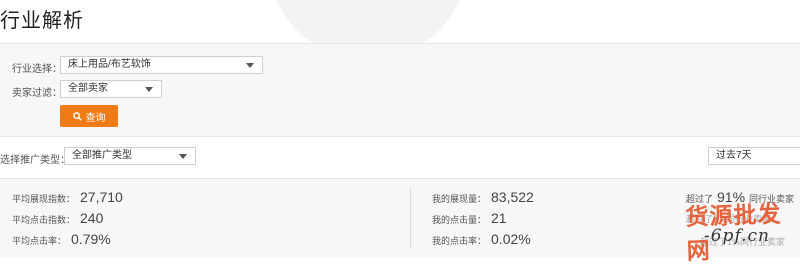 The image size is (800, 266). Describe the element at coordinates (459, 220) in the screenshot. I see `my-clicks-label: 我的点击量：` at that location.